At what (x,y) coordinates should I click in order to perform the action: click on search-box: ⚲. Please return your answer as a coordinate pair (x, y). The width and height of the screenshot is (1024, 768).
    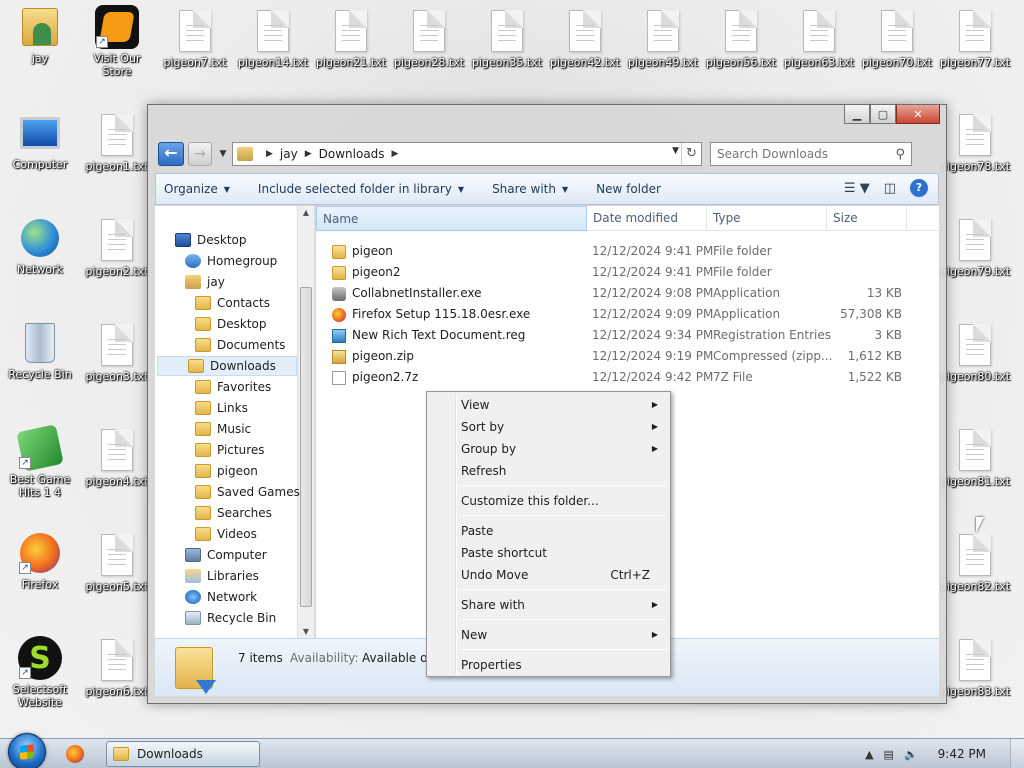
    Looking at the image, I should click on (811, 154).